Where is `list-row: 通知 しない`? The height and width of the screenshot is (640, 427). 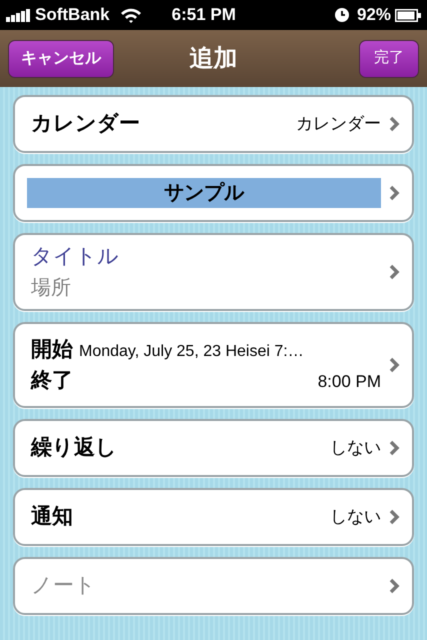
list-row: 通知 しない is located at coordinates (213, 517).